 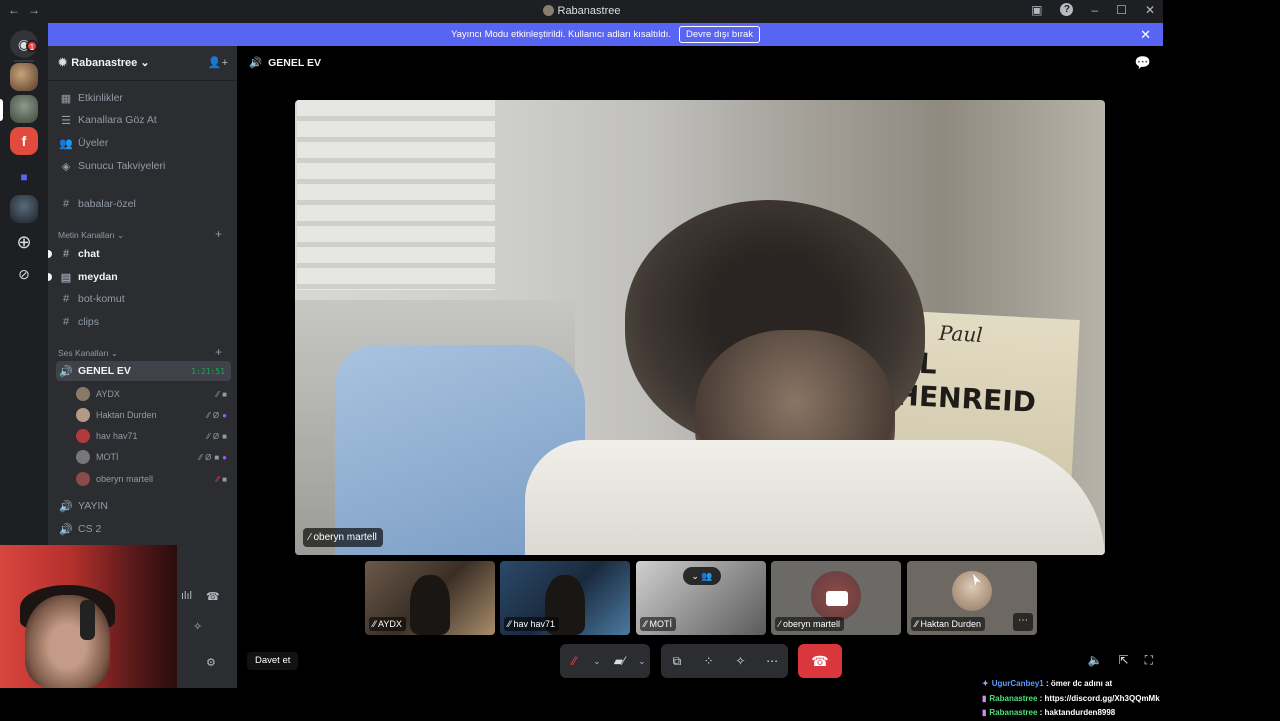 I want to click on tile-name-tag: ⁄⁄ AYDX, so click(x=387, y=624).